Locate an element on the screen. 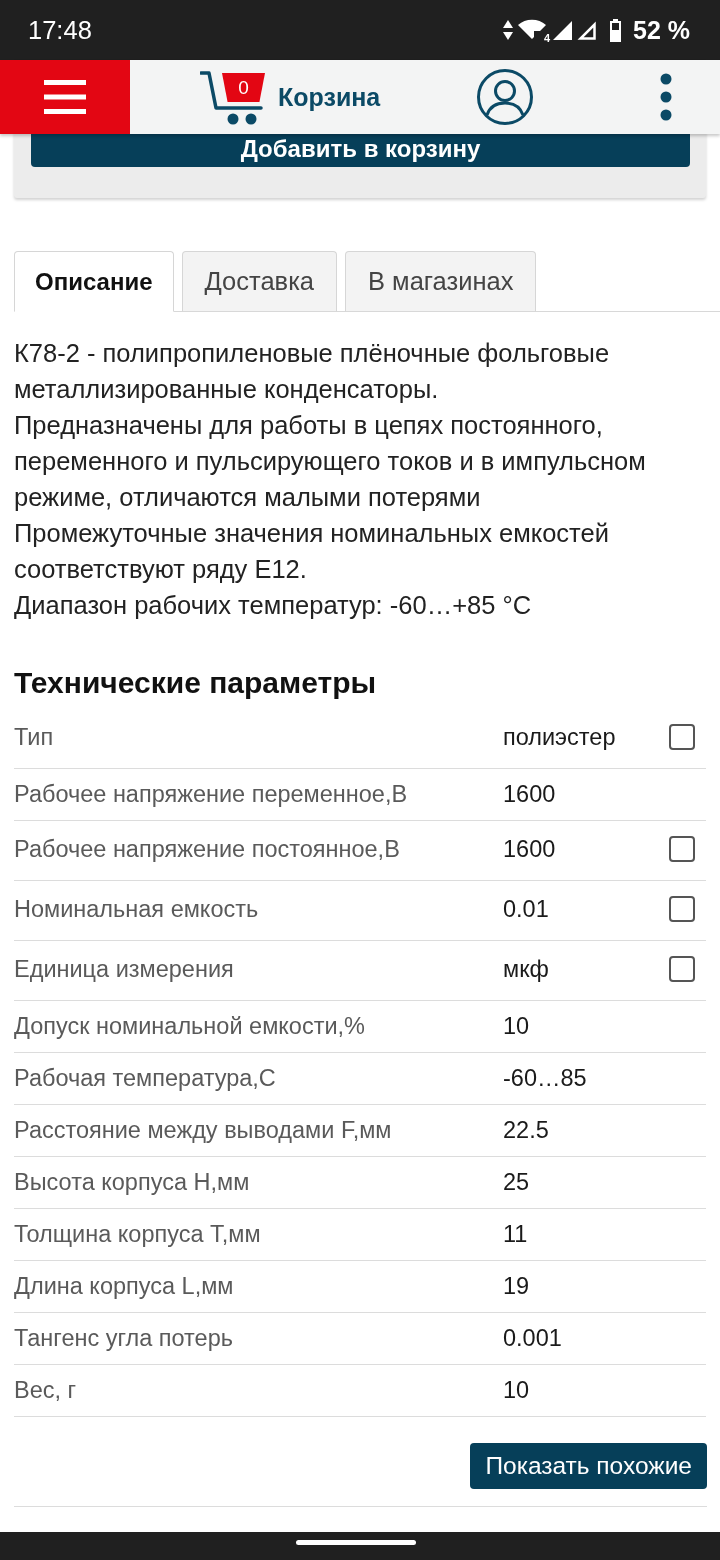  parameter-value: 22.5 is located at coordinates (526, 1130).